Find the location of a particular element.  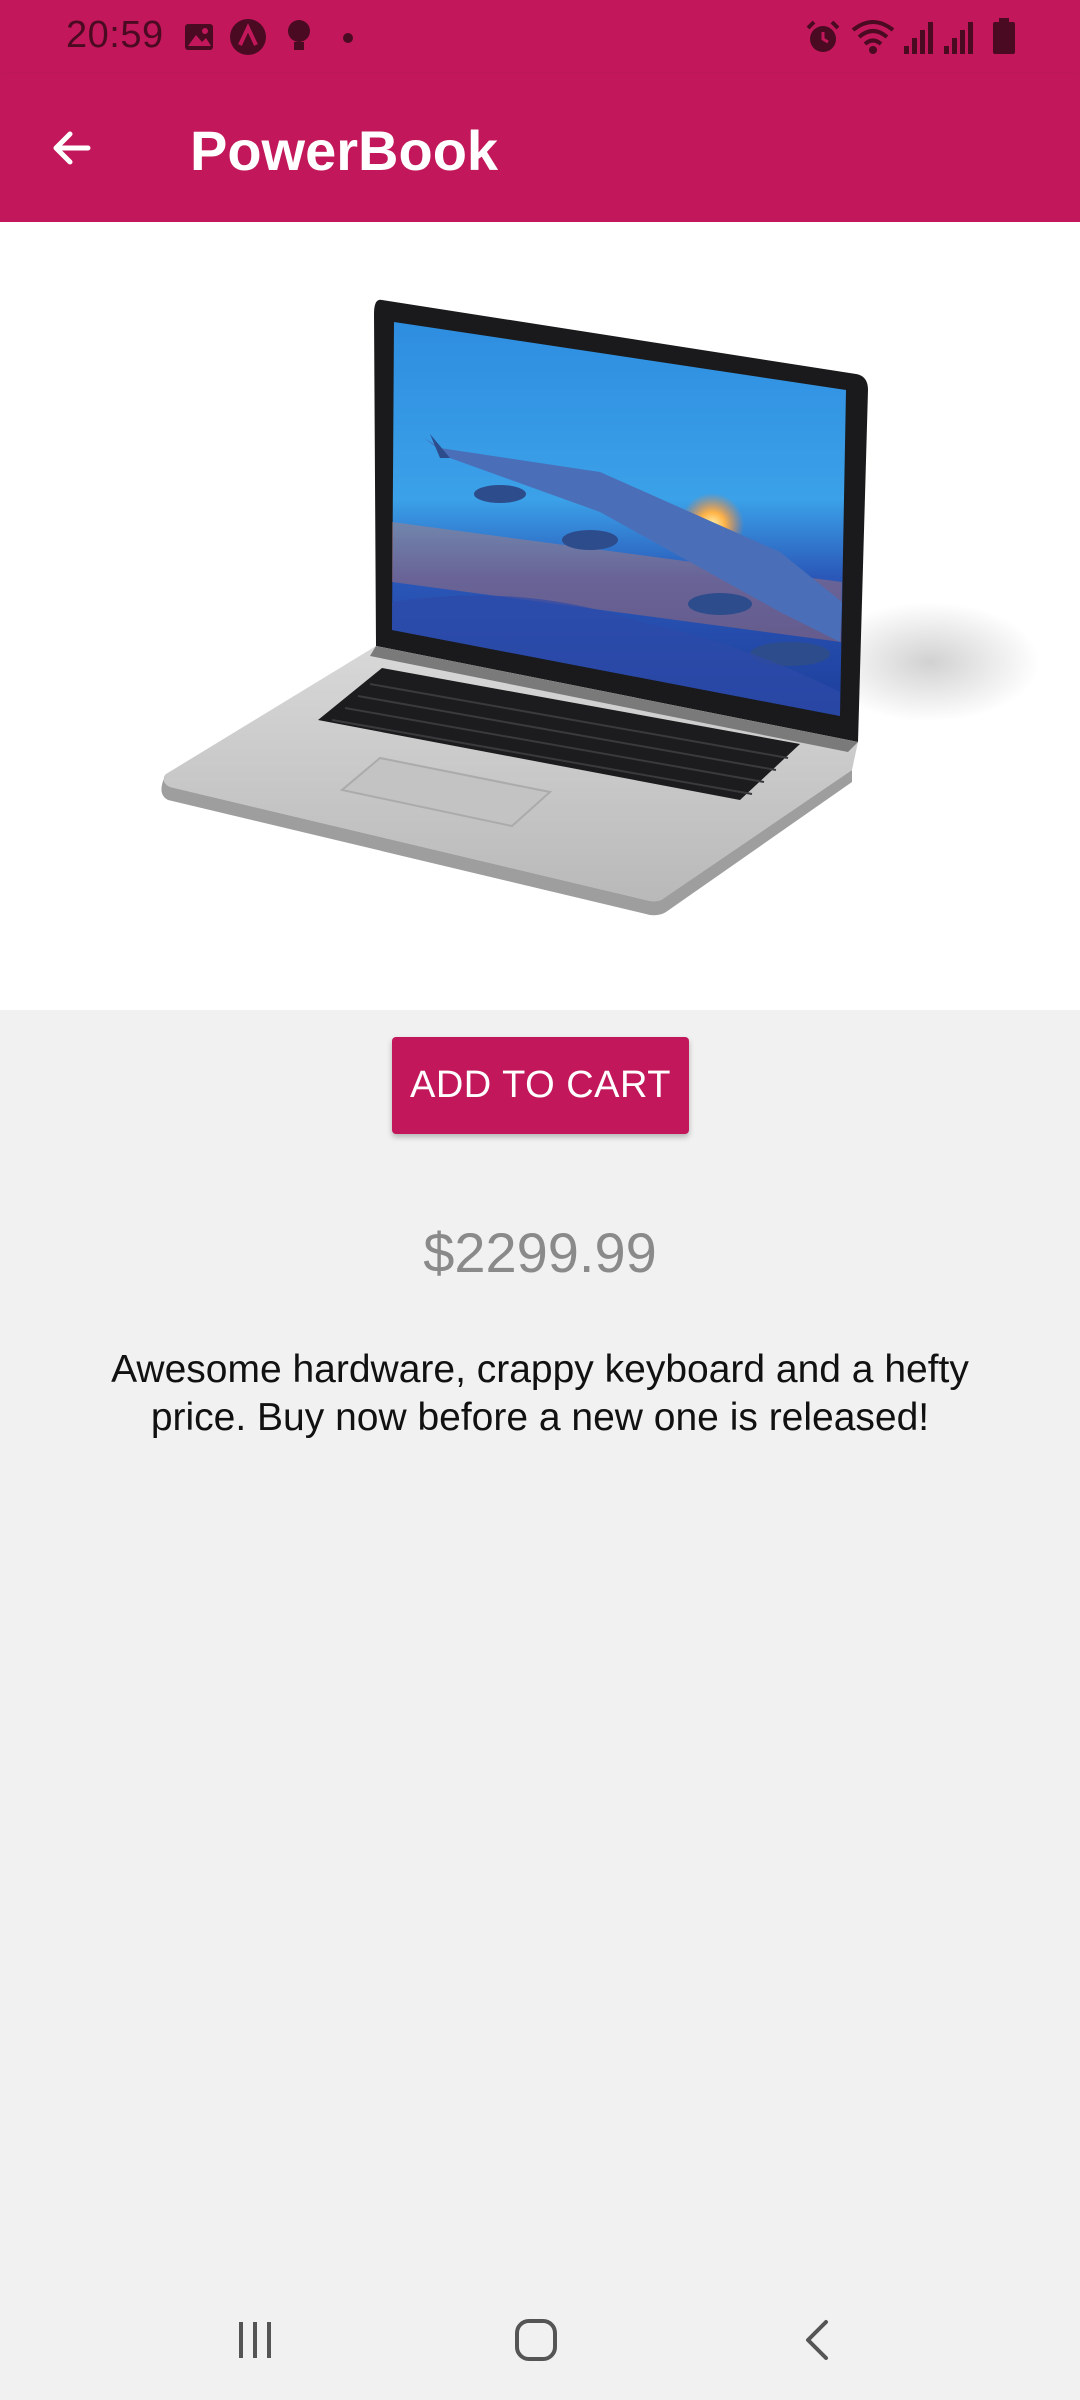

bulb-icon is located at coordinates (299, 35).